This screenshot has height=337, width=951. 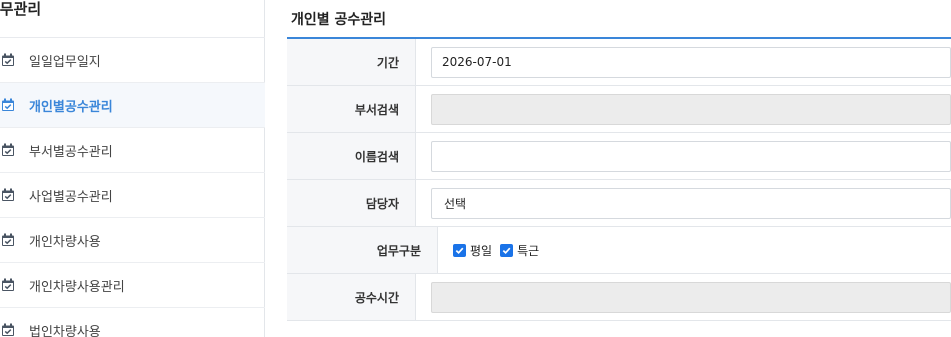 I want to click on overtime-label: 특근, so click(x=528, y=250).